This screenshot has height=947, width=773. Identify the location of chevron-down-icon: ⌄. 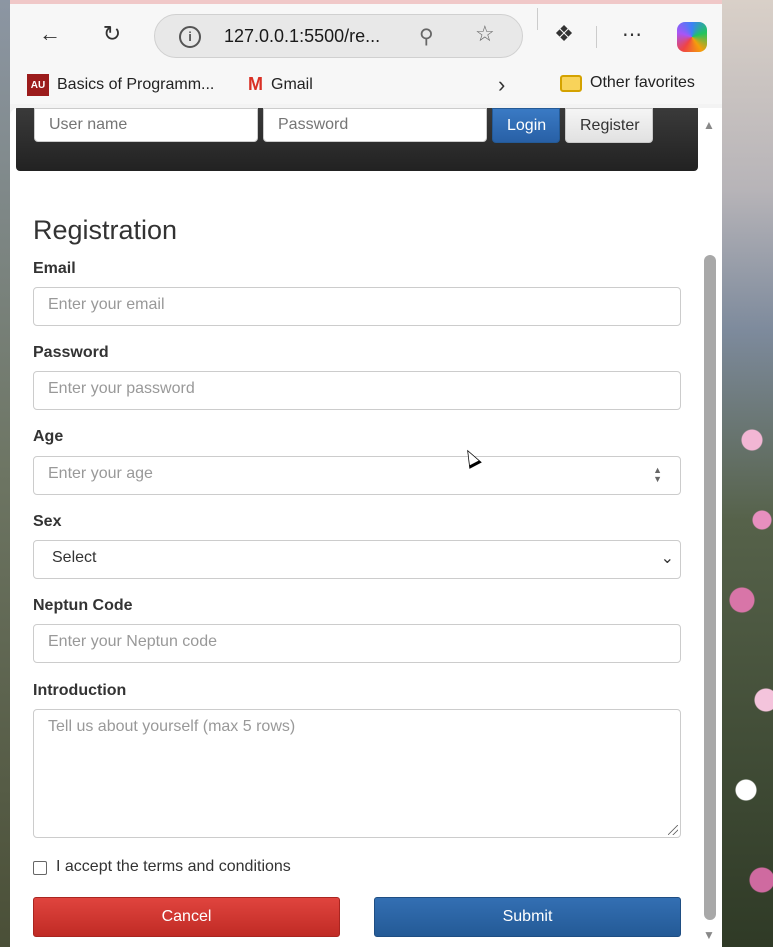
(667, 558).